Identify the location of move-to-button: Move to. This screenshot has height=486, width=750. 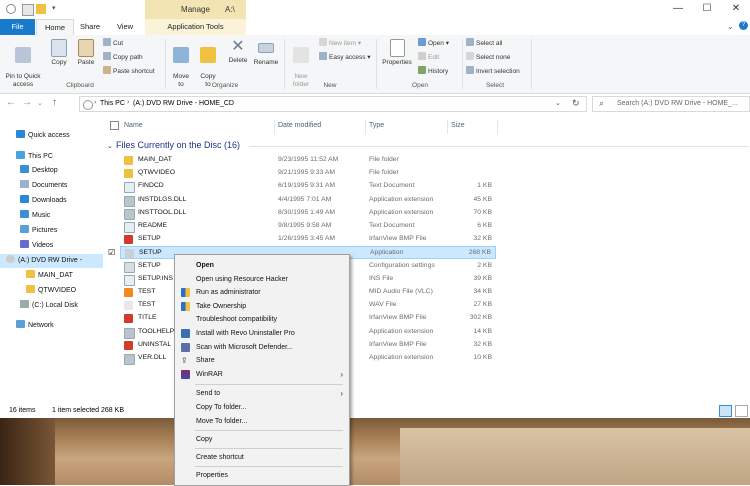
(181, 64).